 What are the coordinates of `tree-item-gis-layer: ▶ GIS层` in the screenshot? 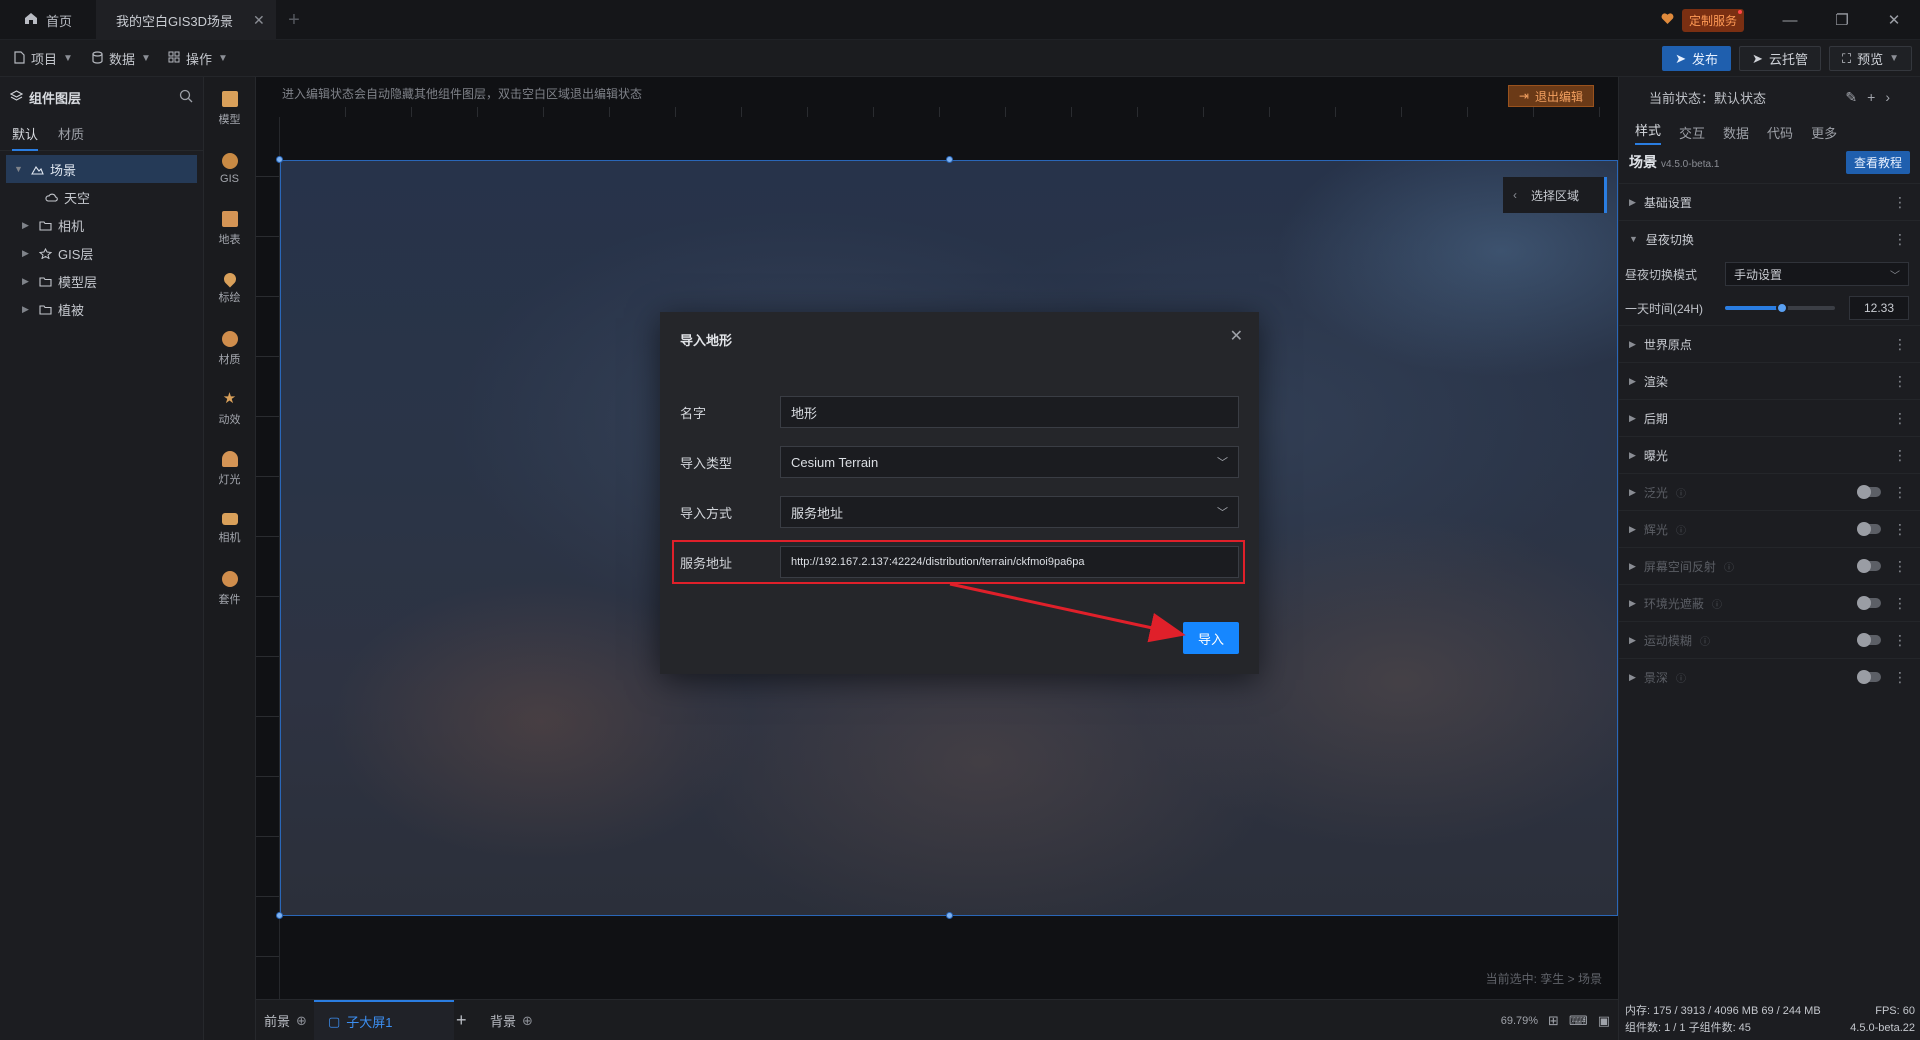 It's located at (101, 253).